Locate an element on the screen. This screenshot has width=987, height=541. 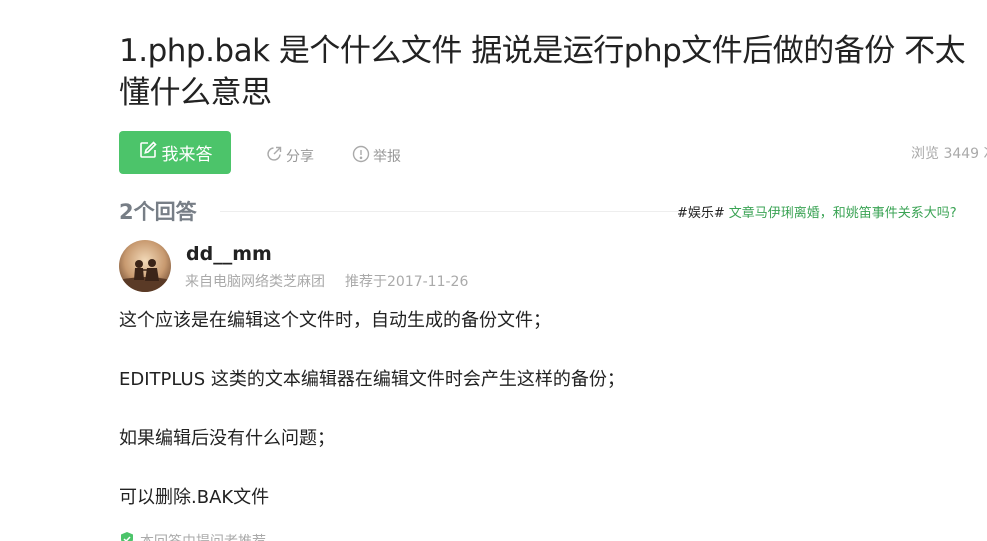
hot-topic: #娱乐# 文章马伊琍离婚，和姚笛事件关系大吗? is located at coordinates (817, 211).